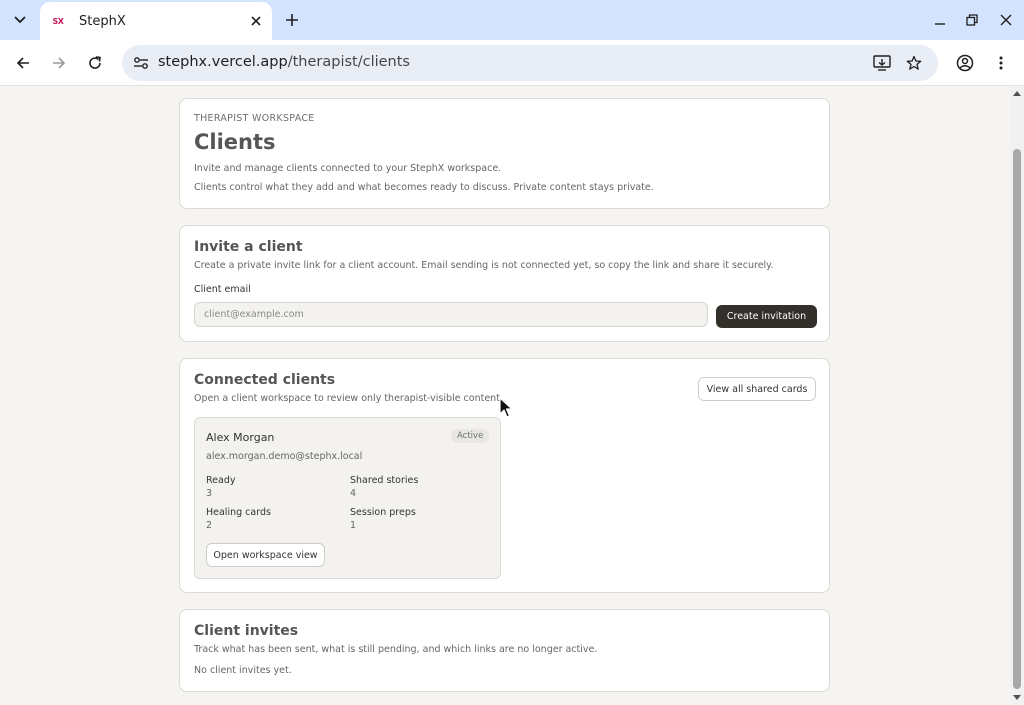  Describe the element at coordinates (223, 62) in the screenshot. I see `url-host: stephx.vercel.app` at that location.